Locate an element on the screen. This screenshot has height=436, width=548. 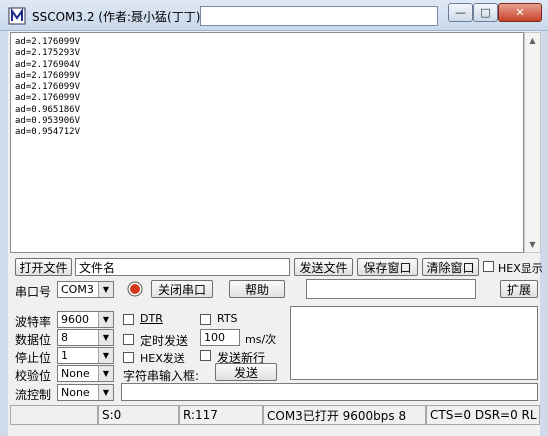
receive-line: ad=0.953906V is located at coordinates (48, 121).